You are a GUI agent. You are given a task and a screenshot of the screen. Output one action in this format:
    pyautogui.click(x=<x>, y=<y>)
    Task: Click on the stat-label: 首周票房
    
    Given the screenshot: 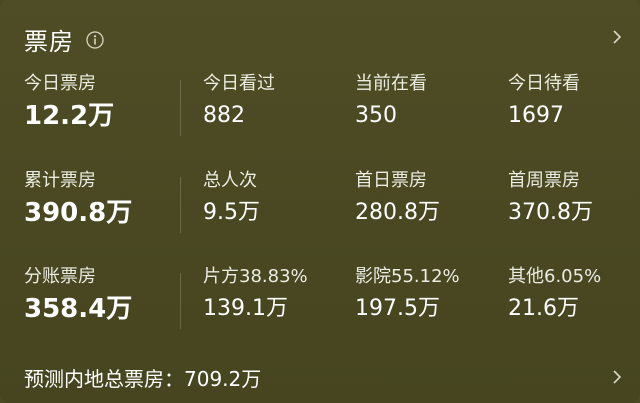 What is the action you would take?
    pyautogui.click(x=544, y=180)
    